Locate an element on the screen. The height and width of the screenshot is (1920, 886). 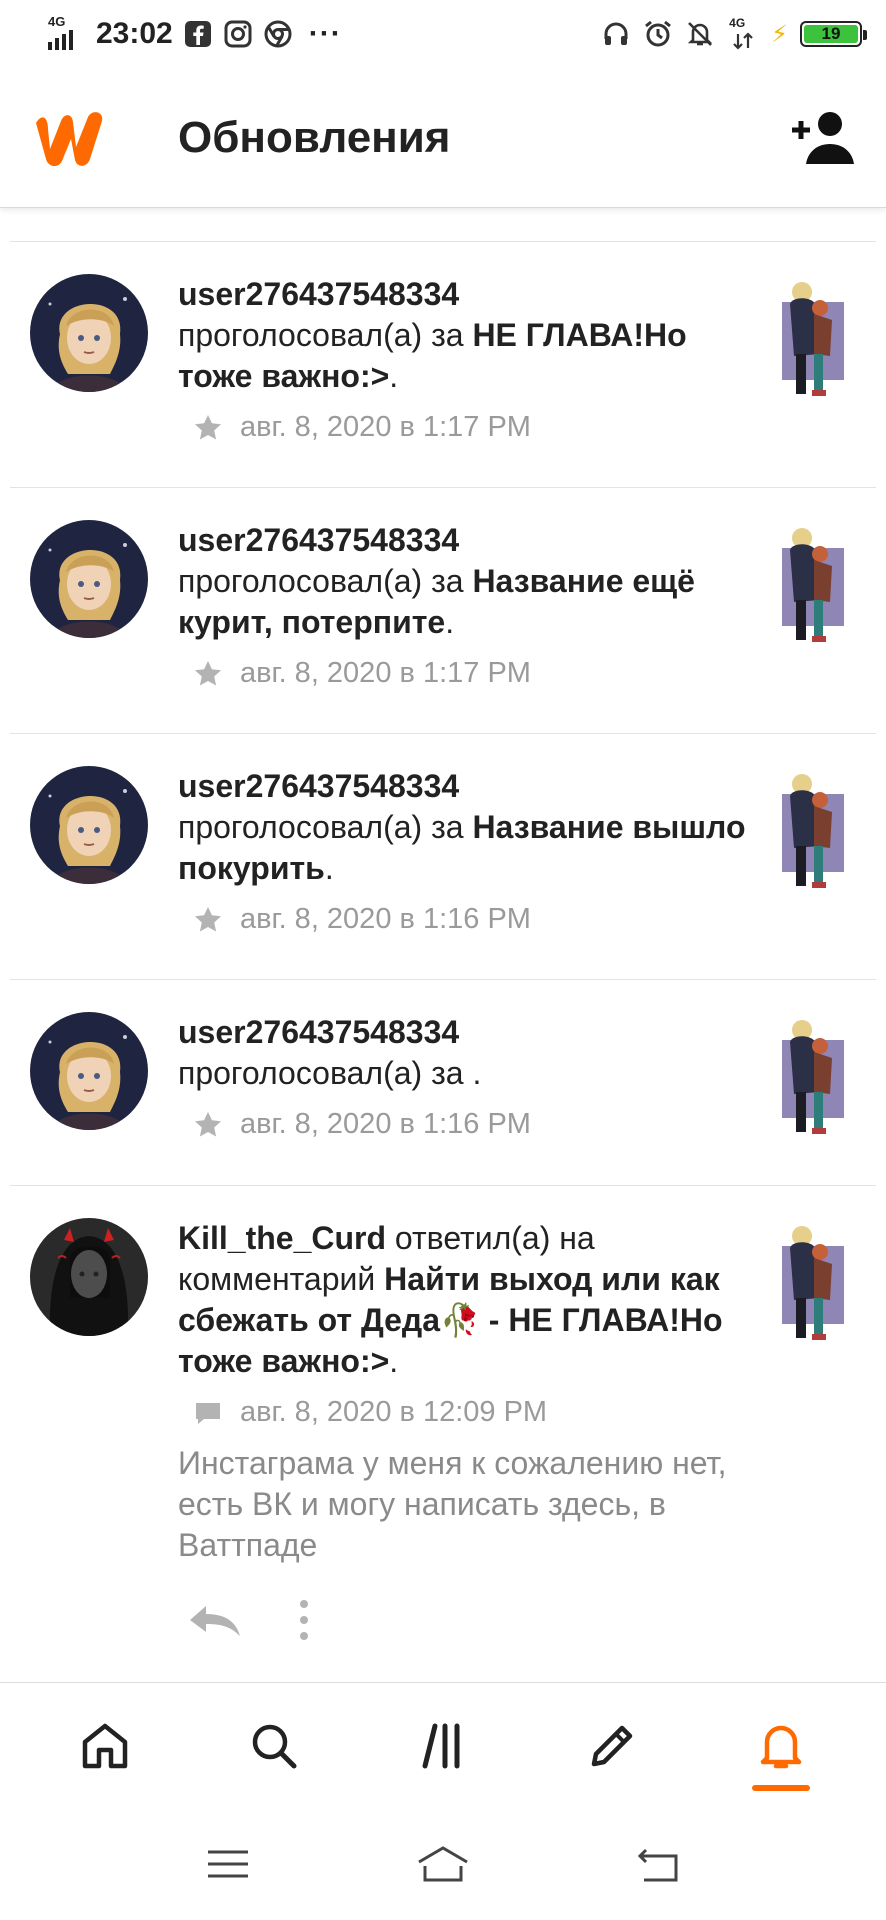
instagram-icon is located at coordinates (238, 34).